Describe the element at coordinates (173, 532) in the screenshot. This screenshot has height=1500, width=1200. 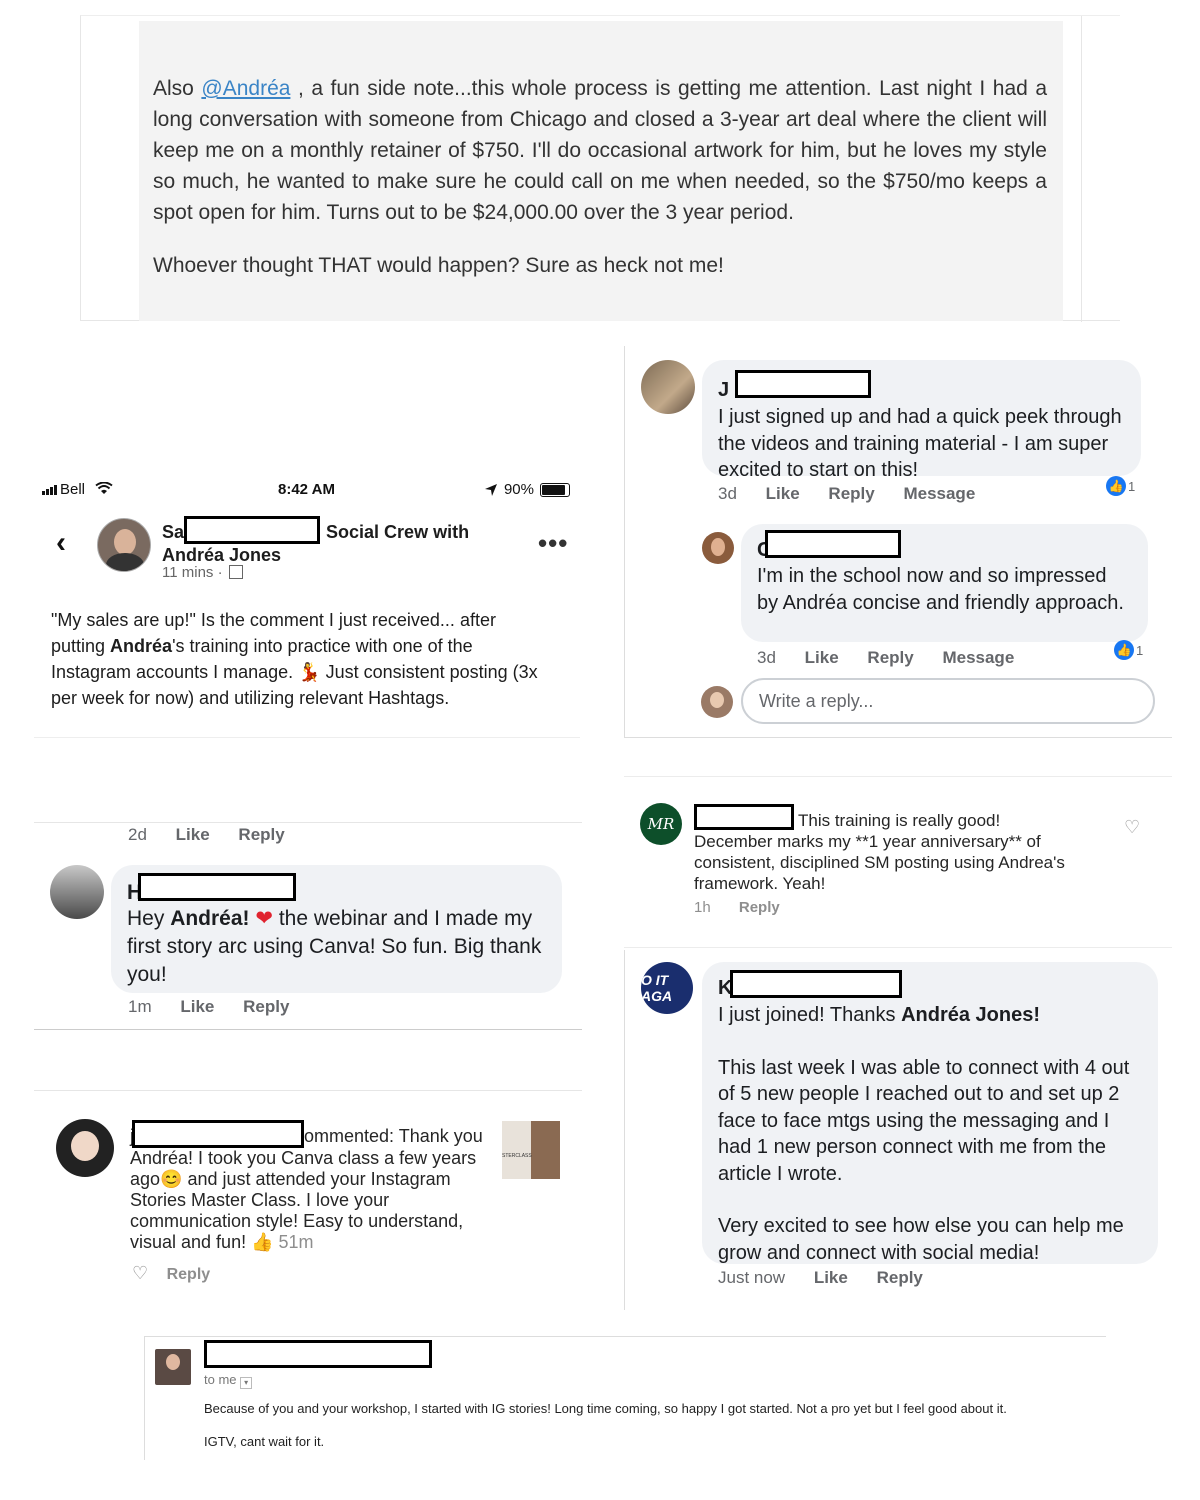
I see `author-name-prefix: Sa` at that location.